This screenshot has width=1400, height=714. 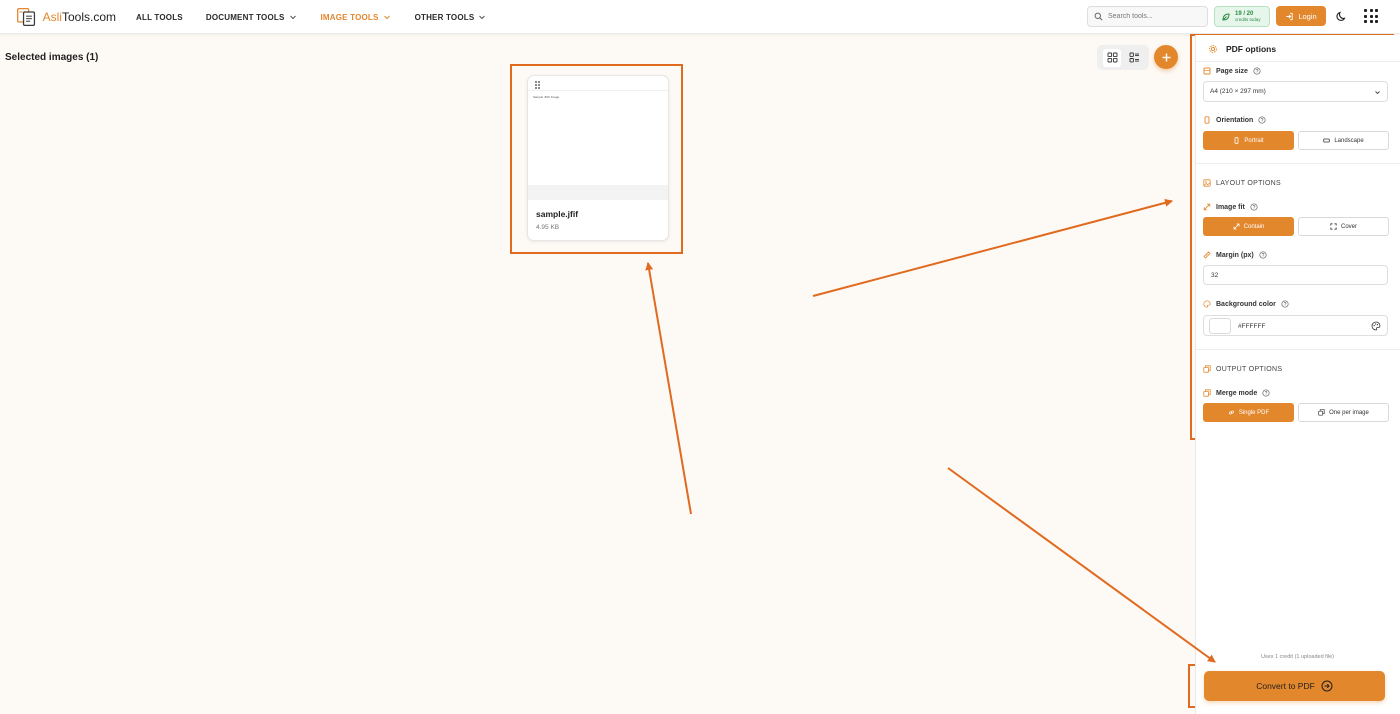 What do you see at coordinates (1238, 91) in the screenshot?
I see `page-size-value: A4 (210 × 297 mm)` at bounding box center [1238, 91].